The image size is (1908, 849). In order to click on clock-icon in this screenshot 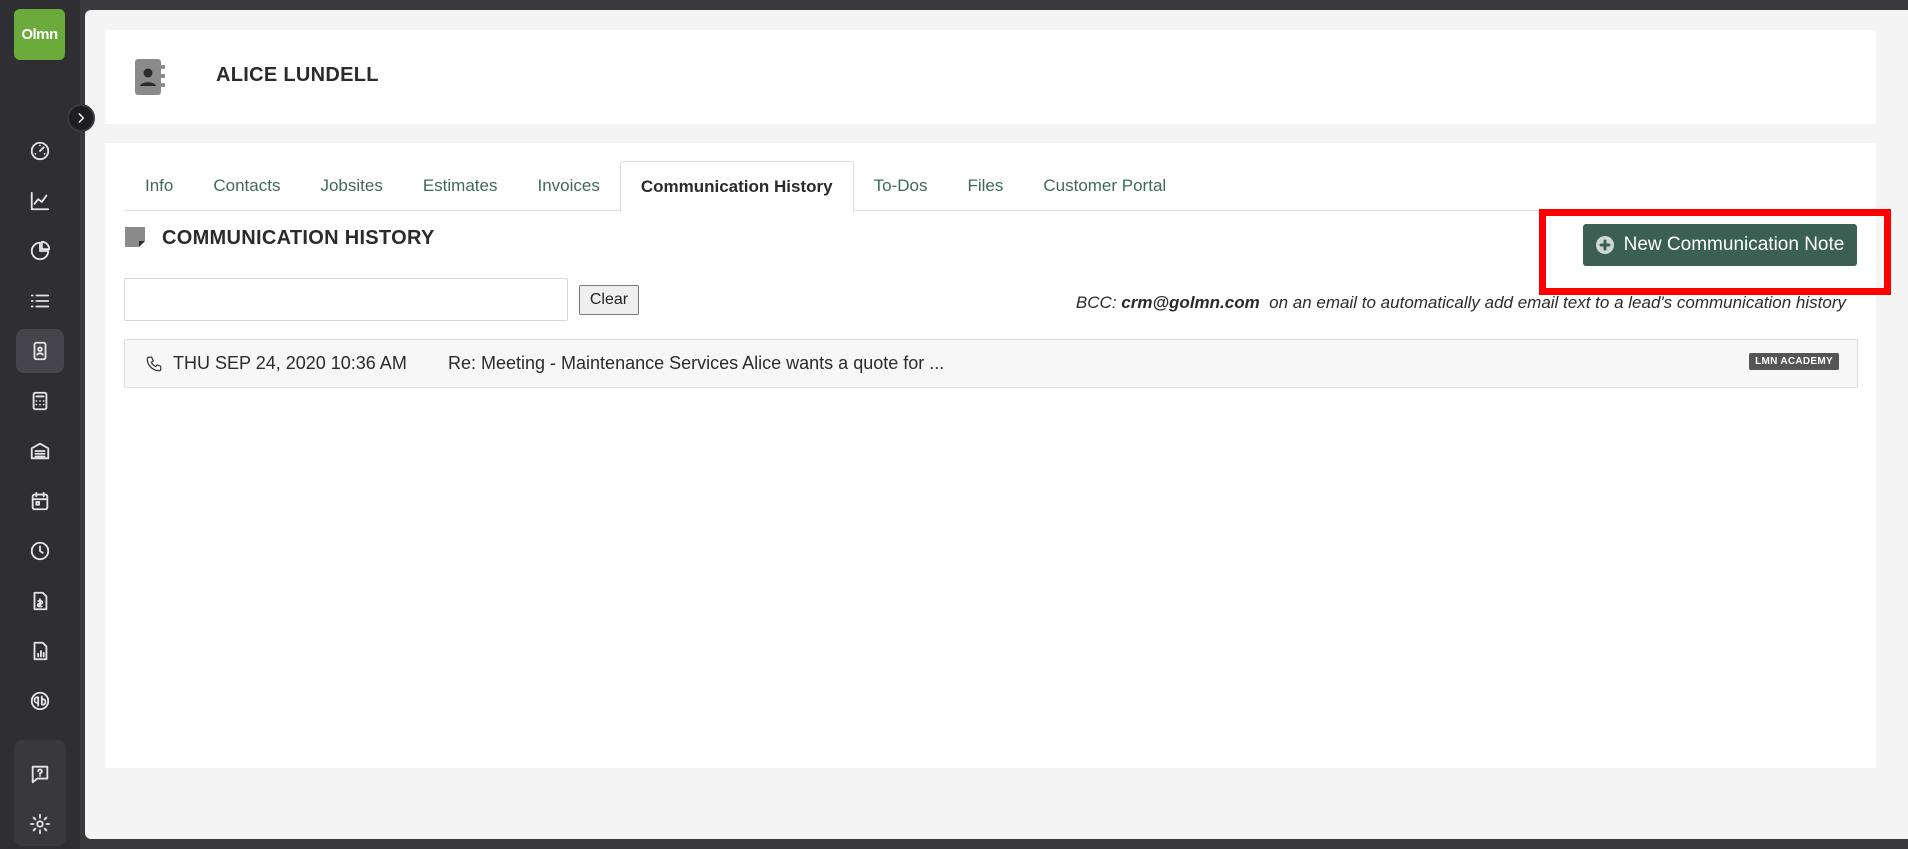, I will do `click(40, 551)`.